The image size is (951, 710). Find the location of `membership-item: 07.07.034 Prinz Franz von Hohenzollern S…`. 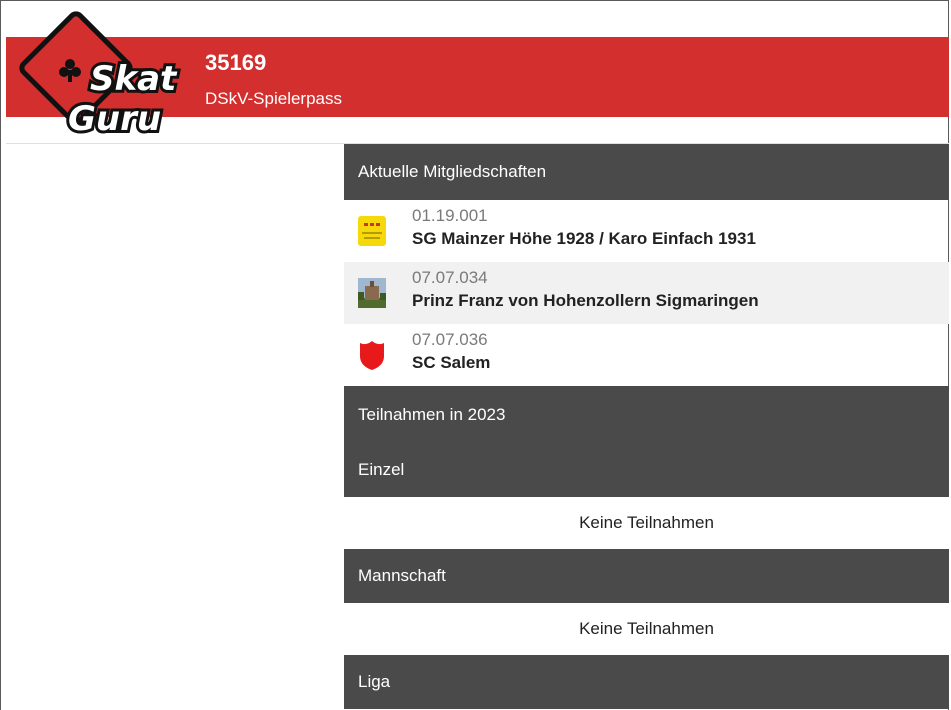

membership-item: 07.07.034 Prinz Franz von Hohenzollern S… is located at coordinates (646, 293).